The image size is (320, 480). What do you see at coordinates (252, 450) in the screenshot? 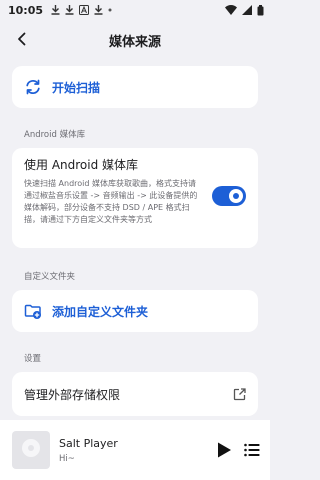
I see `queue-list-icon` at bounding box center [252, 450].